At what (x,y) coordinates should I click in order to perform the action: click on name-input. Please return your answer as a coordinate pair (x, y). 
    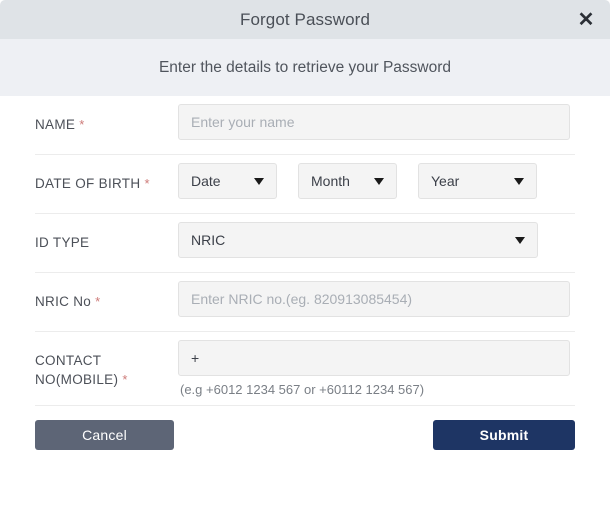
    Looking at the image, I should click on (374, 122).